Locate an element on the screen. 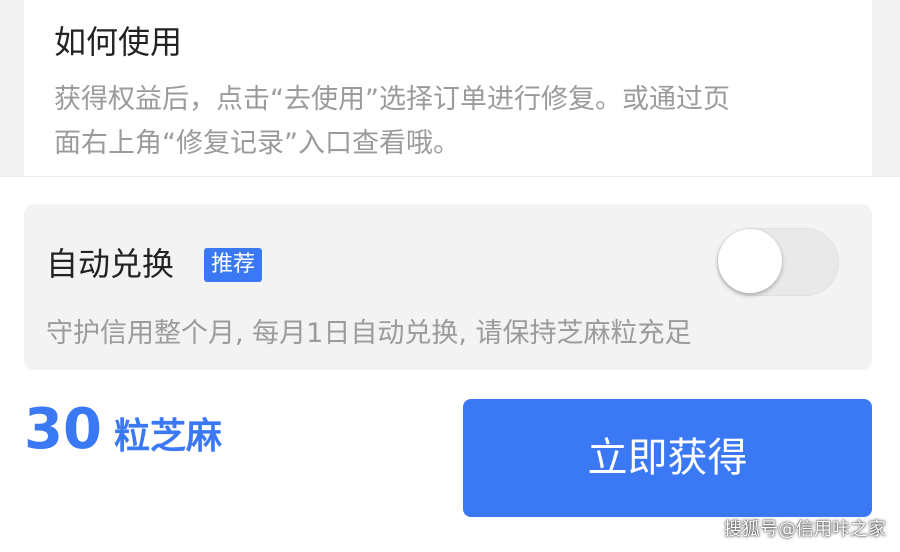  price-amount: 30 is located at coordinates (63, 429).